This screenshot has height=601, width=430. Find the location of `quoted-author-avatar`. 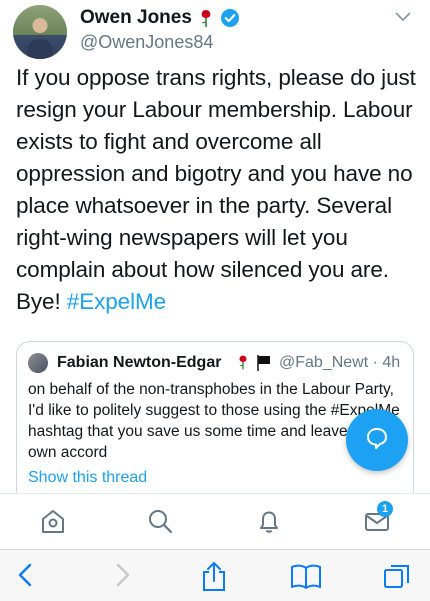

quoted-author-avatar is located at coordinates (38, 363).